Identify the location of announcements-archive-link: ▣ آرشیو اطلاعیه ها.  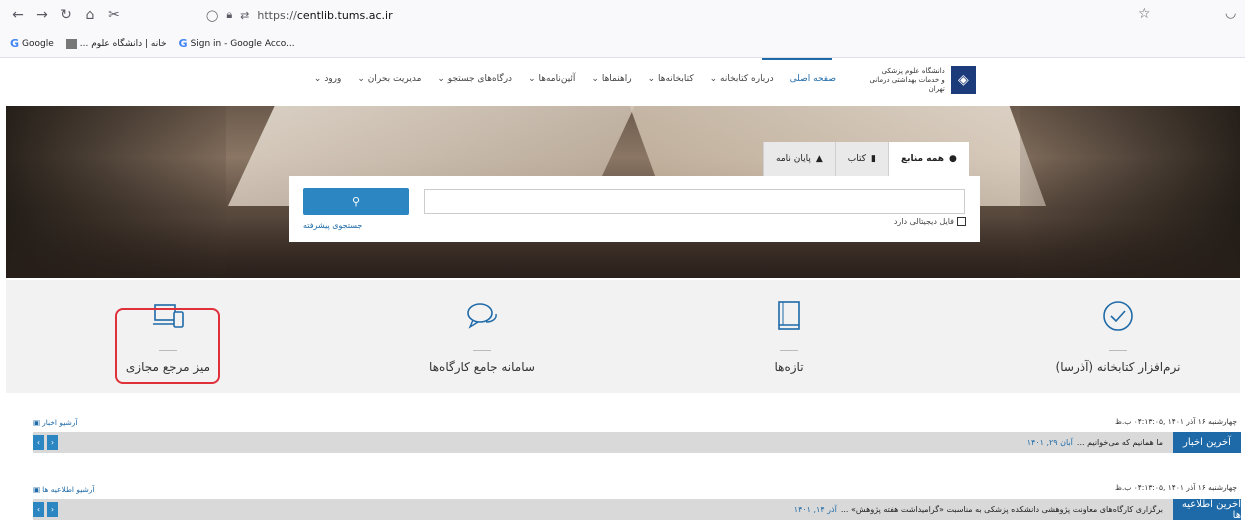
(64, 489).